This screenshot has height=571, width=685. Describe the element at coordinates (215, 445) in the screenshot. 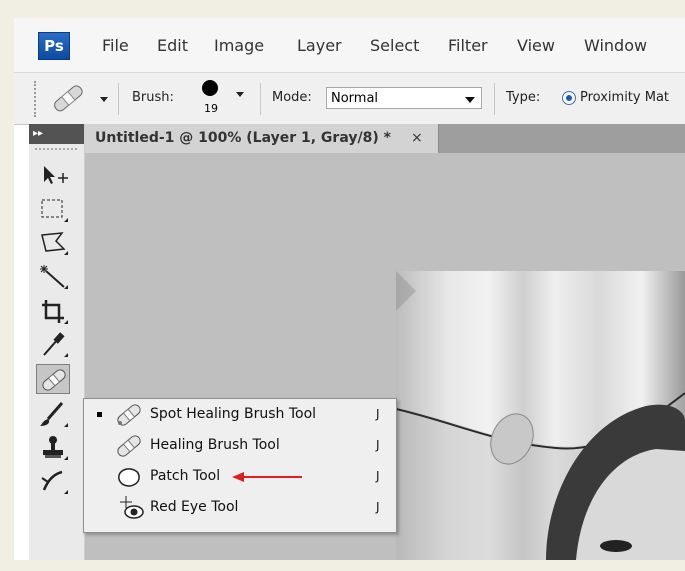

I see `flyout-item-label: Healing Brush Tool` at that location.